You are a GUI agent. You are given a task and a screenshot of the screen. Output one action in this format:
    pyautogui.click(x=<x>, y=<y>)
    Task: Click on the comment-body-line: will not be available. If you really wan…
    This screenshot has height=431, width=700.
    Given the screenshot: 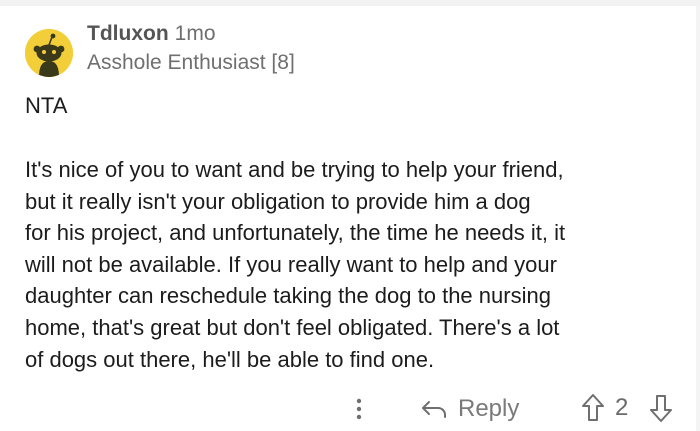 What is the action you would take?
    pyautogui.click(x=291, y=264)
    